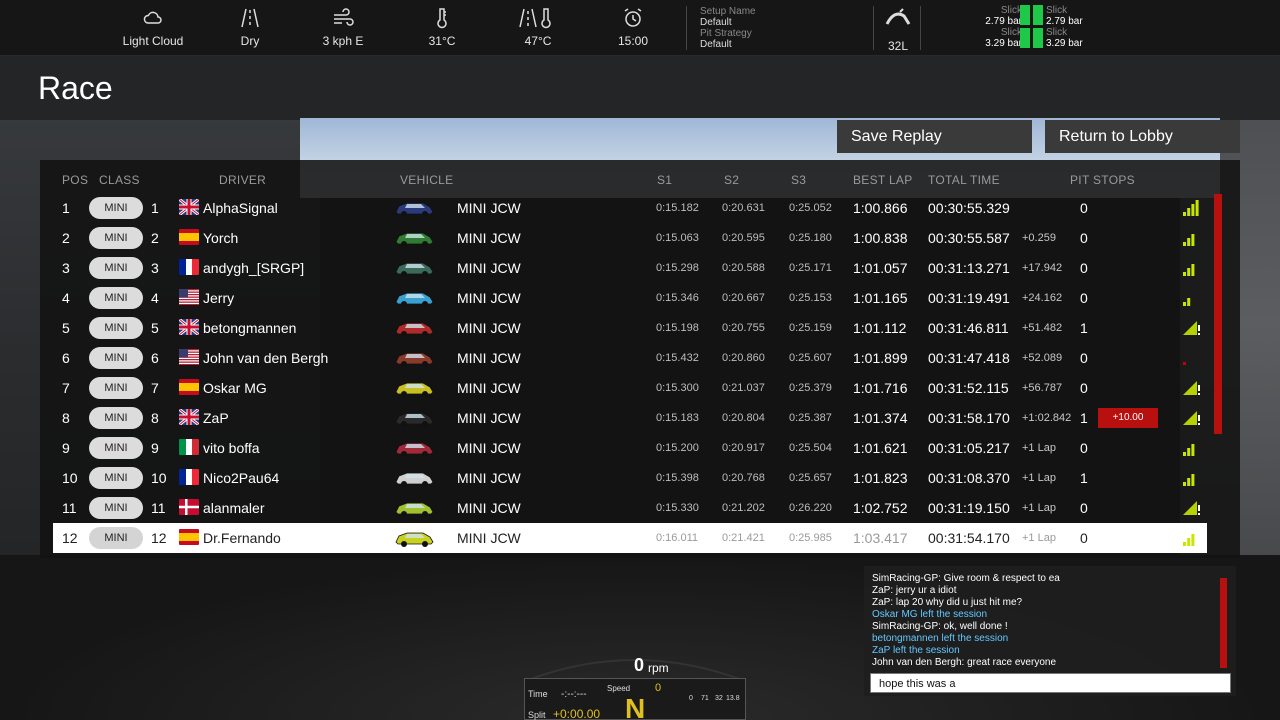 This screenshot has width=1280, height=720. I want to click on total-time: 00:31:46.811, so click(968, 328).